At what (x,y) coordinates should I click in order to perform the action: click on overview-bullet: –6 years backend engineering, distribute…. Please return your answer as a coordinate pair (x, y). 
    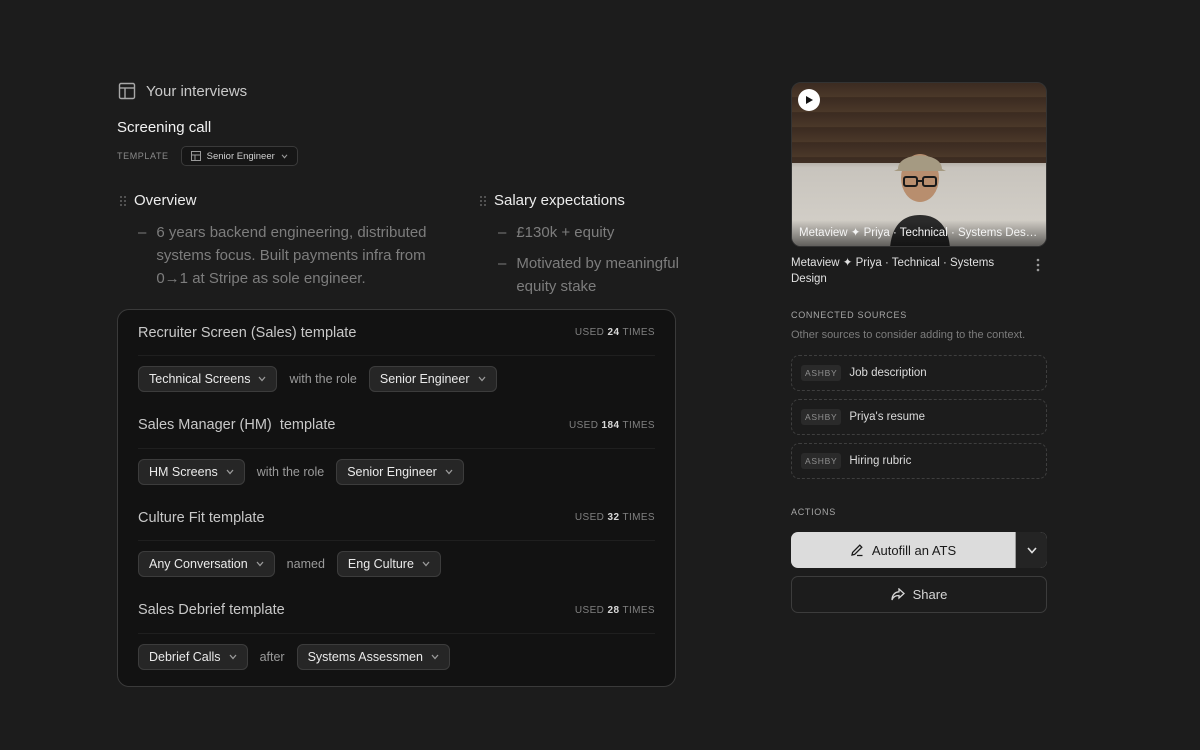
    Looking at the image, I should click on (282, 255).